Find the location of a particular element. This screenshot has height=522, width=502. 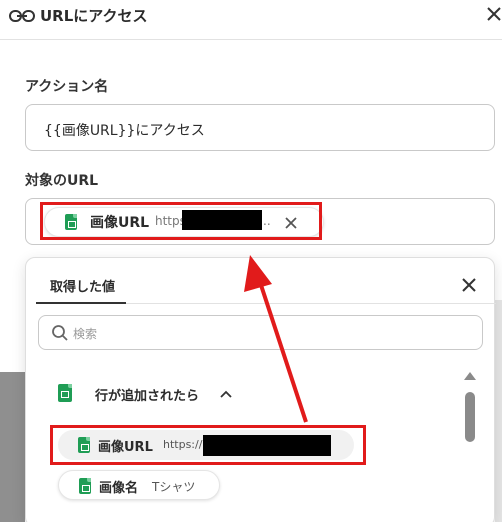

tab-divider is located at coordinates (311, 303).